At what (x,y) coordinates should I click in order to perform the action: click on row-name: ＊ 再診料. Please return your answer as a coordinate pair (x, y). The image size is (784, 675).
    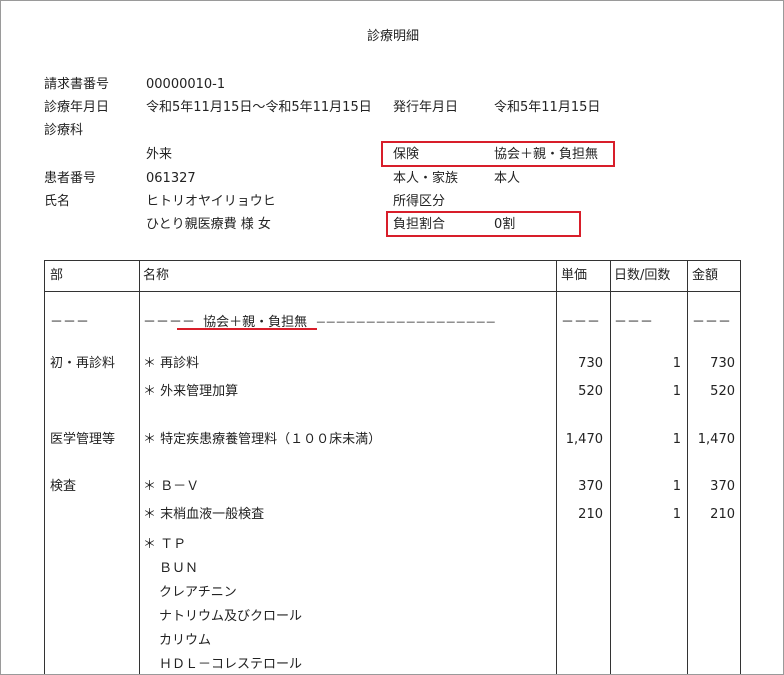
    Looking at the image, I should click on (171, 363).